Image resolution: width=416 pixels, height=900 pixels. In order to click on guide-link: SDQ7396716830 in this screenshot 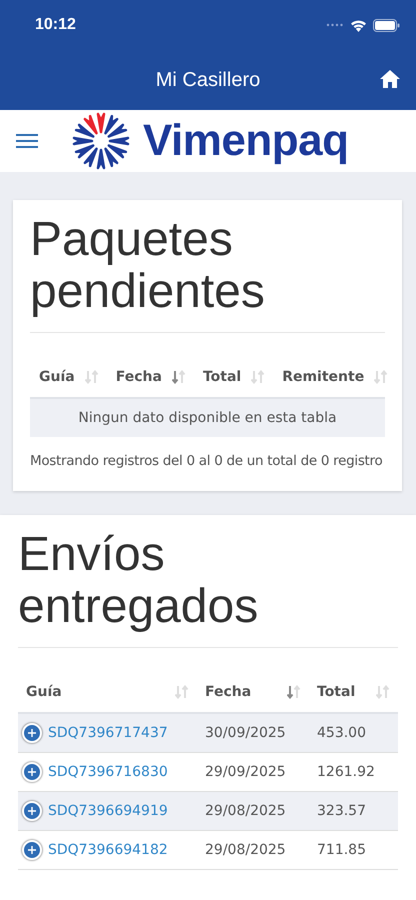, I will do `click(108, 772)`.